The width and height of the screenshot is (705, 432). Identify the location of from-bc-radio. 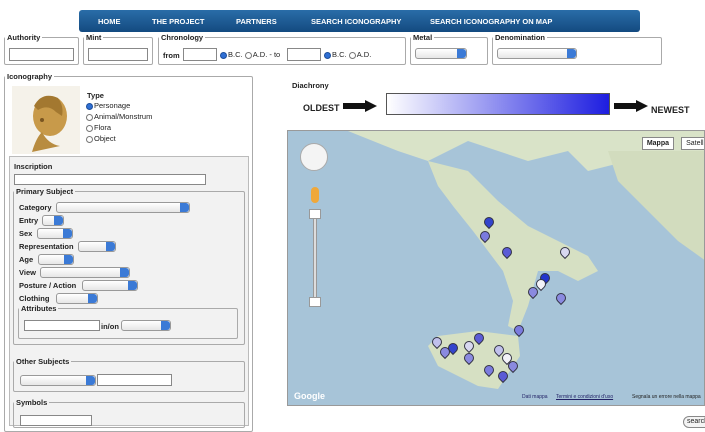
(223, 55).